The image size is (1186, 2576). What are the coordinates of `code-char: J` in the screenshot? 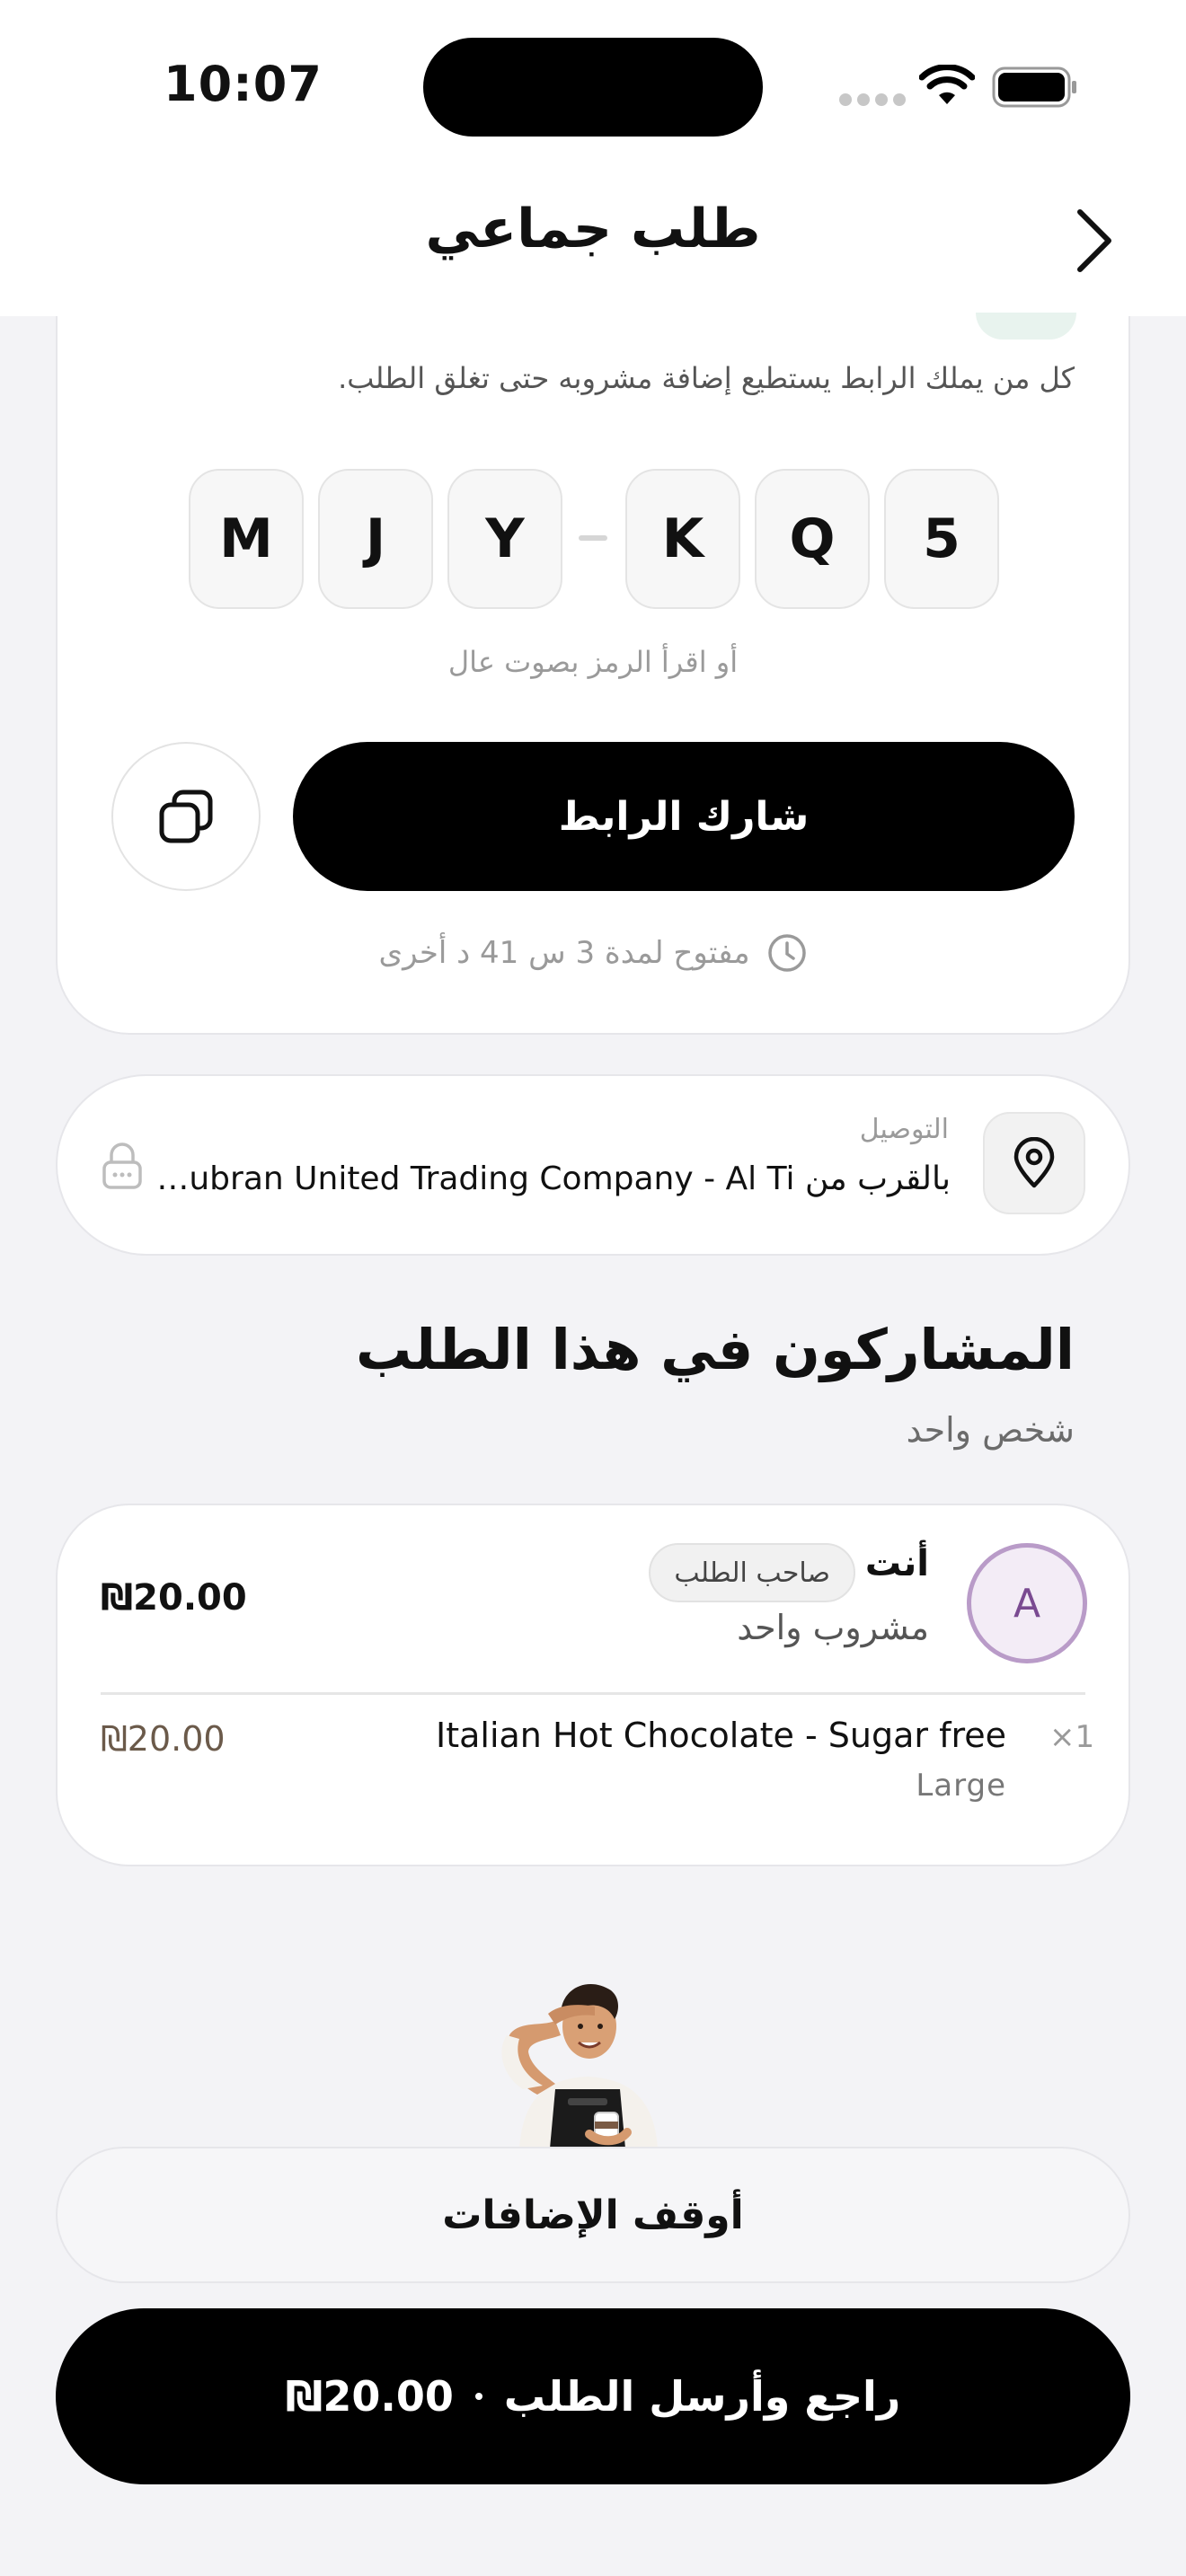 It's located at (375, 539).